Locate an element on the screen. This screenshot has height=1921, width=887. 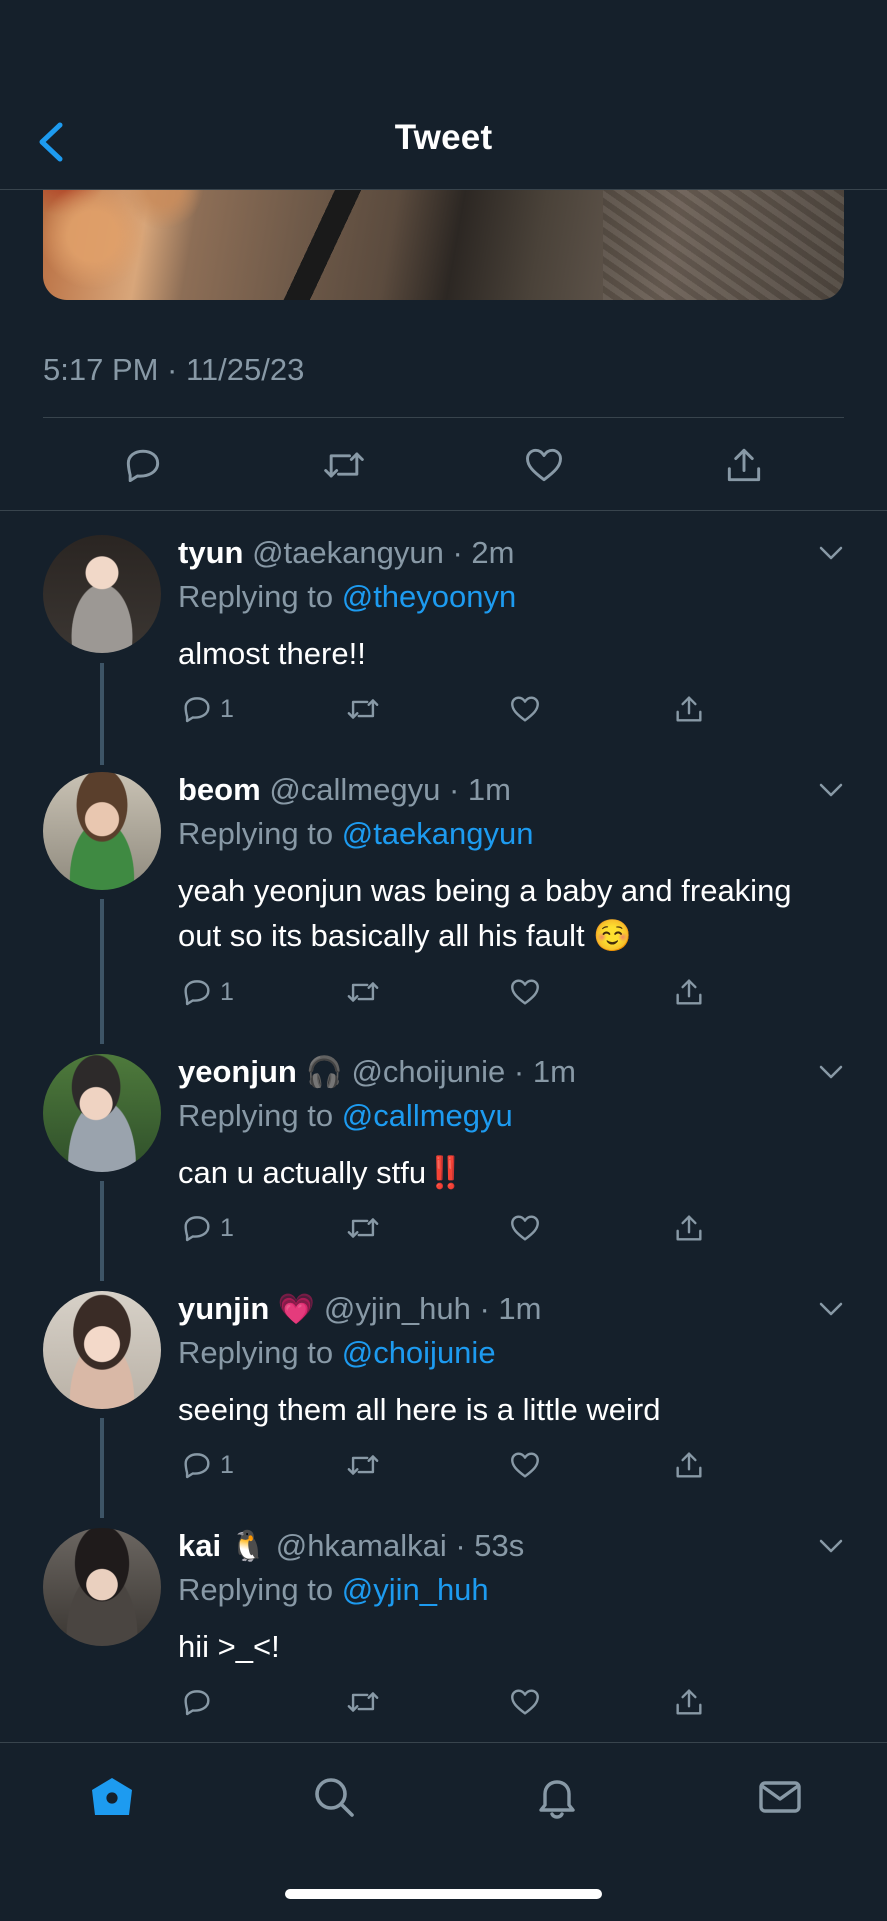
name-emoji: 💗 is located at coordinates (296, 1309).